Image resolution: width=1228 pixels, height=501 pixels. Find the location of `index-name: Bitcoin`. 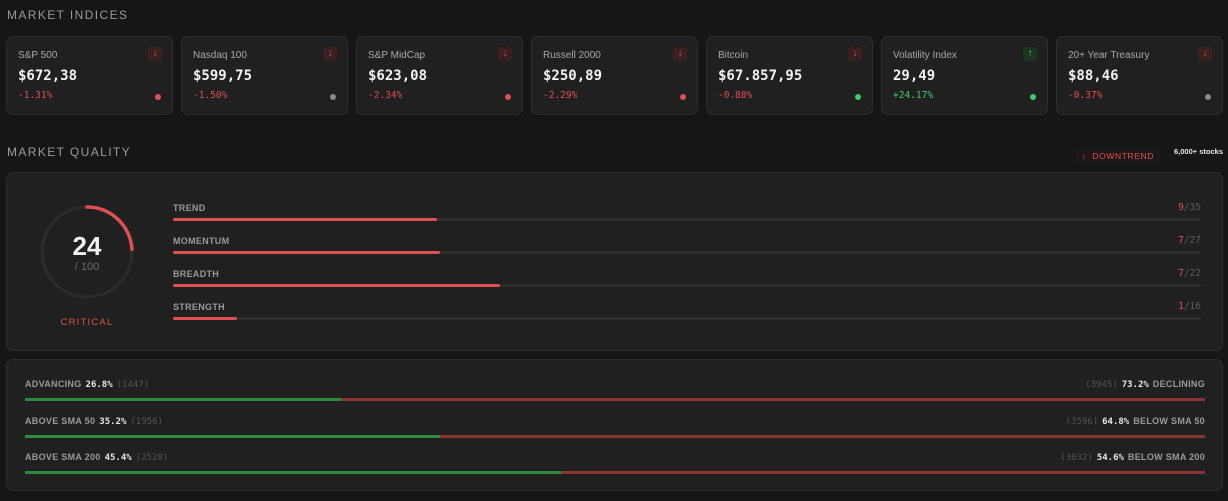

index-name: Bitcoin is located at coordinates (733, 55).